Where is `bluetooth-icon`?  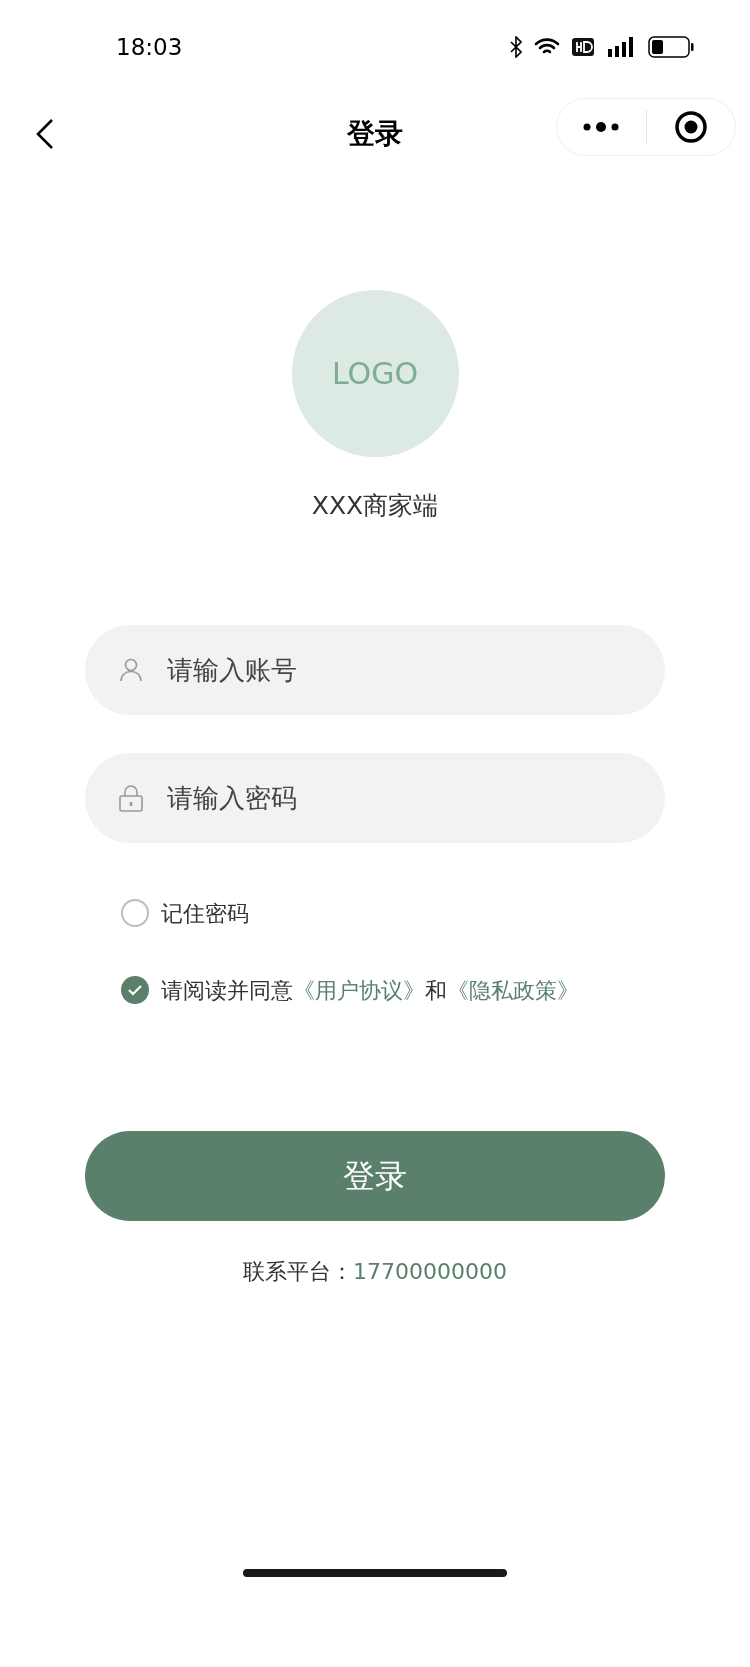 bluetooth-icon is located at coordinates (516, 47).